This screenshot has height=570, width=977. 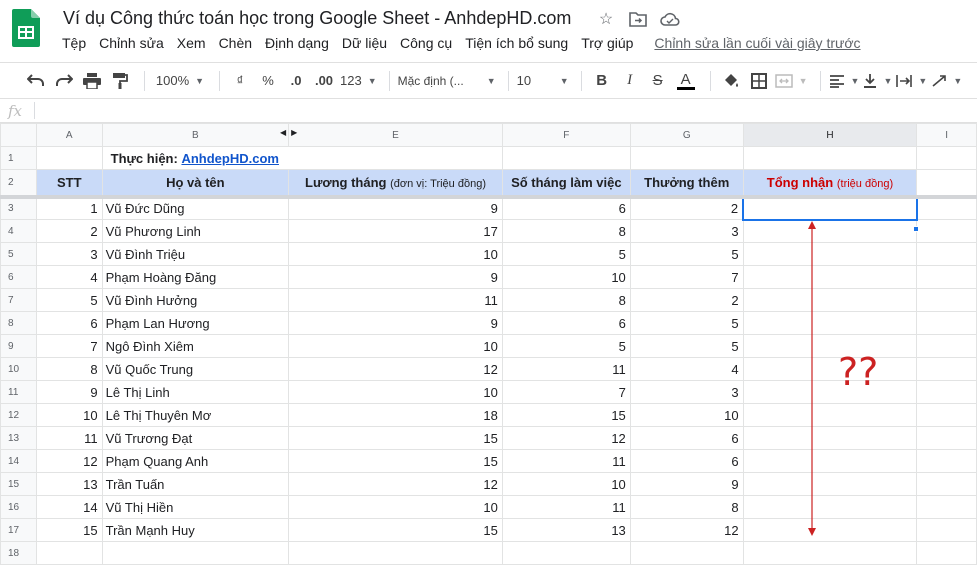 I want to click on text-color-button: A, so click(x=686, y=81).